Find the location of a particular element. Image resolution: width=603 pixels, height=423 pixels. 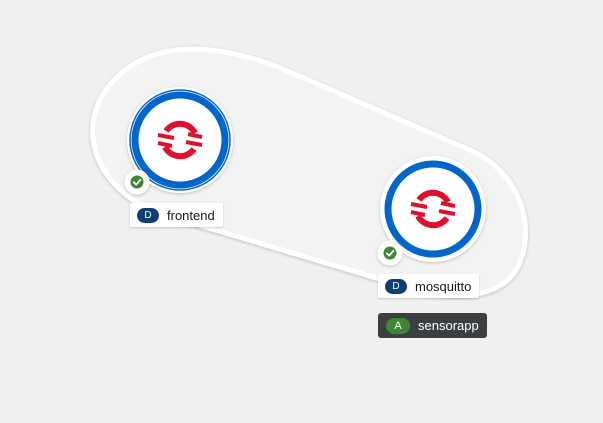

application-badge: A is located at coordinates (398, 325).